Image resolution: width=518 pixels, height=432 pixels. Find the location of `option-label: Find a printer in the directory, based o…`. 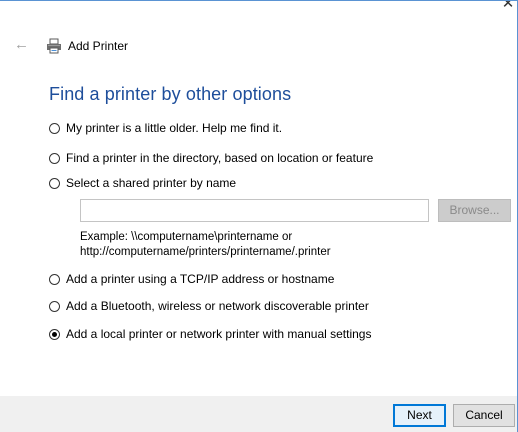

option-label: Find a printer in the directory, based o… is located at coordinates (220, 158).